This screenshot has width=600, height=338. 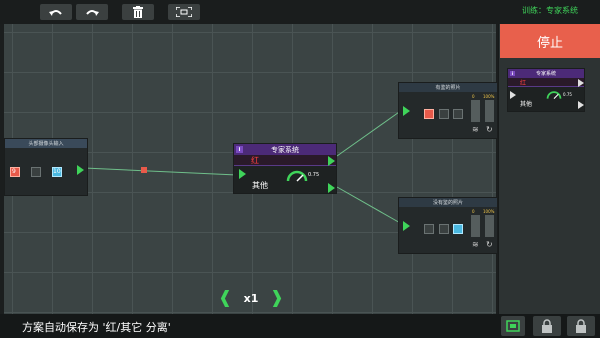 I want to click on output-node-top: 有鉴的照片 0 100% ≋ ↻, so click(x=448, y=110).